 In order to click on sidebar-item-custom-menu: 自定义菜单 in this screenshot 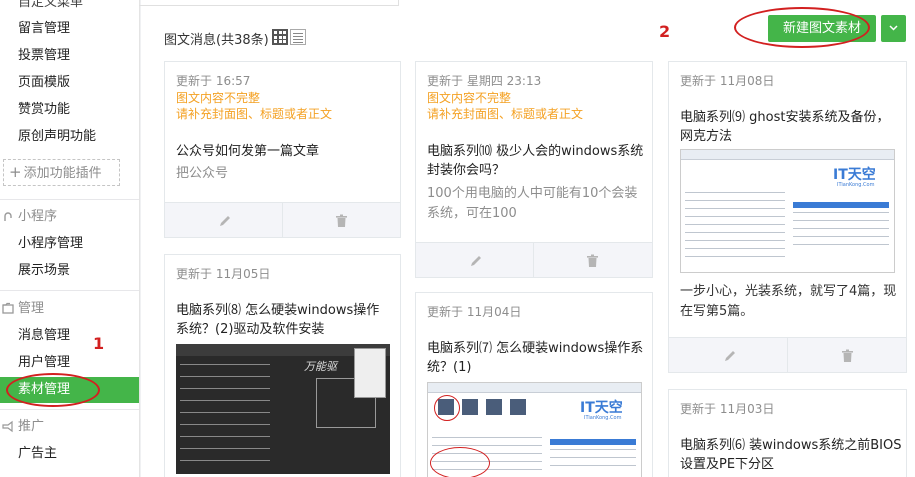, I will do `click(69, 8)`.